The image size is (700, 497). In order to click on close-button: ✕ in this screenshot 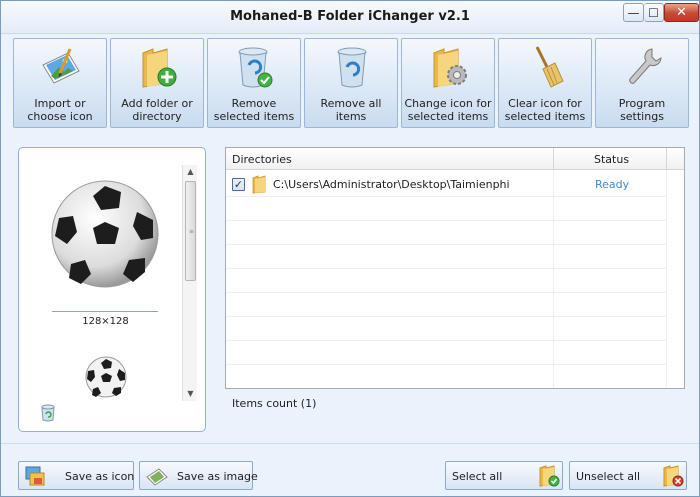, I will do `click(681, 12)`.